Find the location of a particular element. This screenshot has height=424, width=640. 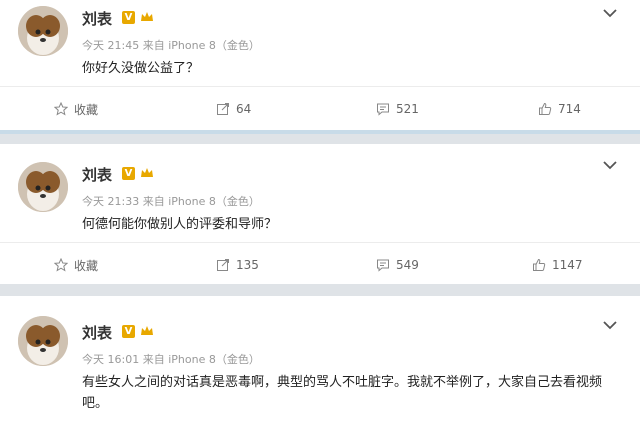

post-meta: 今天 16:01 来自 iPhone 8（金色） is located at coordinates (171, 359).